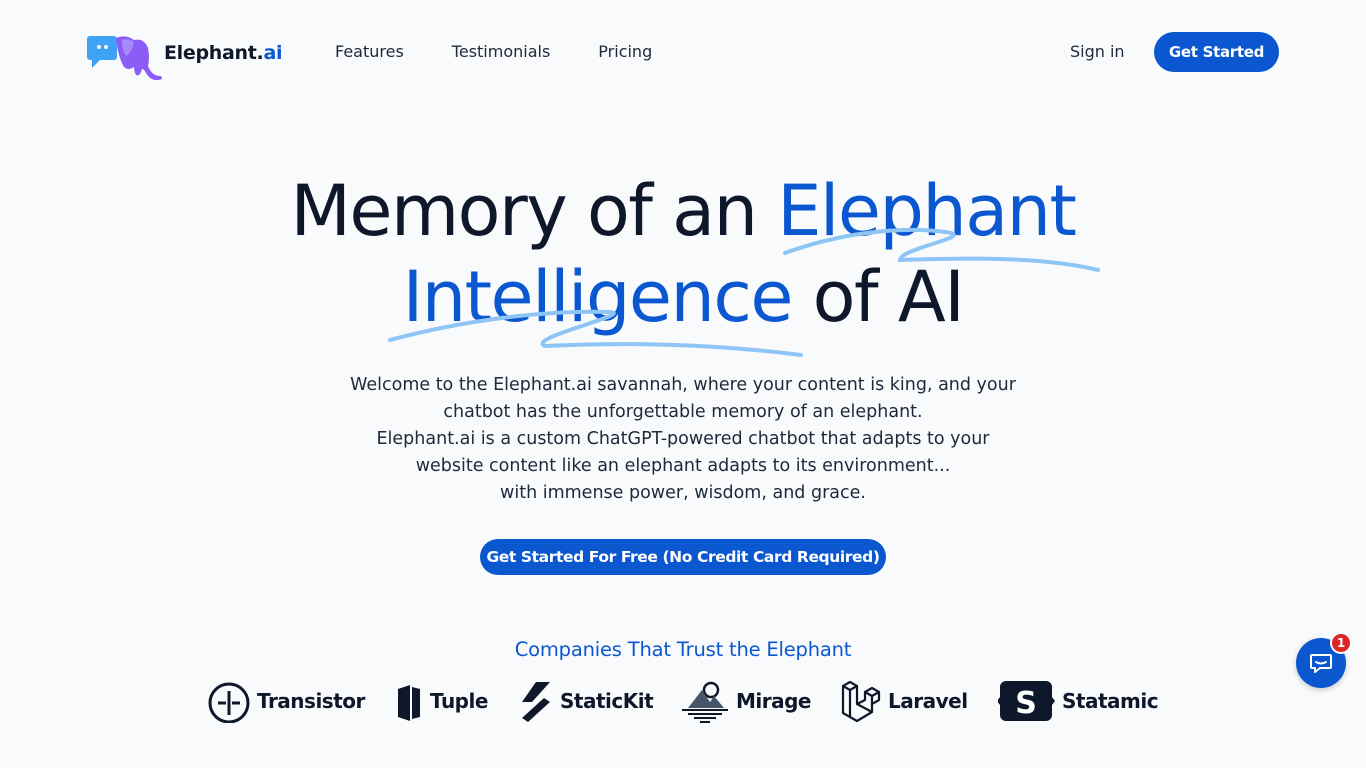 The width and height of the screenshot is (1366, 768). What do you see at coordinates (223, 53) in the screenshot?
I see `brand-name: Elephant.ai` at bounding box center [223, 53].